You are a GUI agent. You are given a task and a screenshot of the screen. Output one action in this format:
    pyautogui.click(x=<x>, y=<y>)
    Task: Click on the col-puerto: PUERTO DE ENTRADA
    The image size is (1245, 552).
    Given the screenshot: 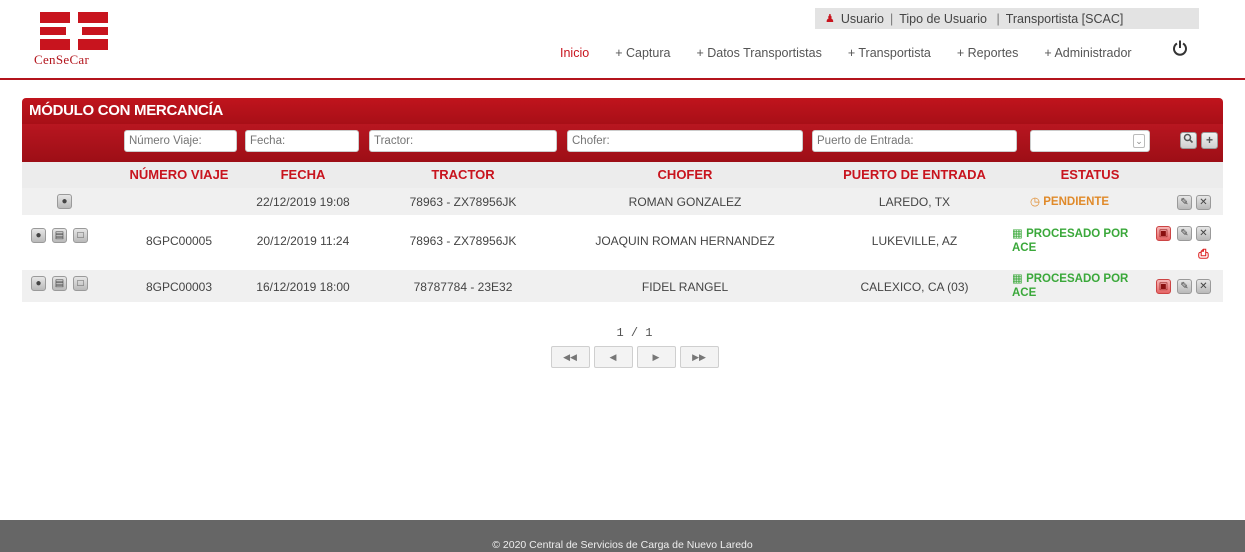 What is the action you would take?
    pyautogui.click(x=914, y=175)
    